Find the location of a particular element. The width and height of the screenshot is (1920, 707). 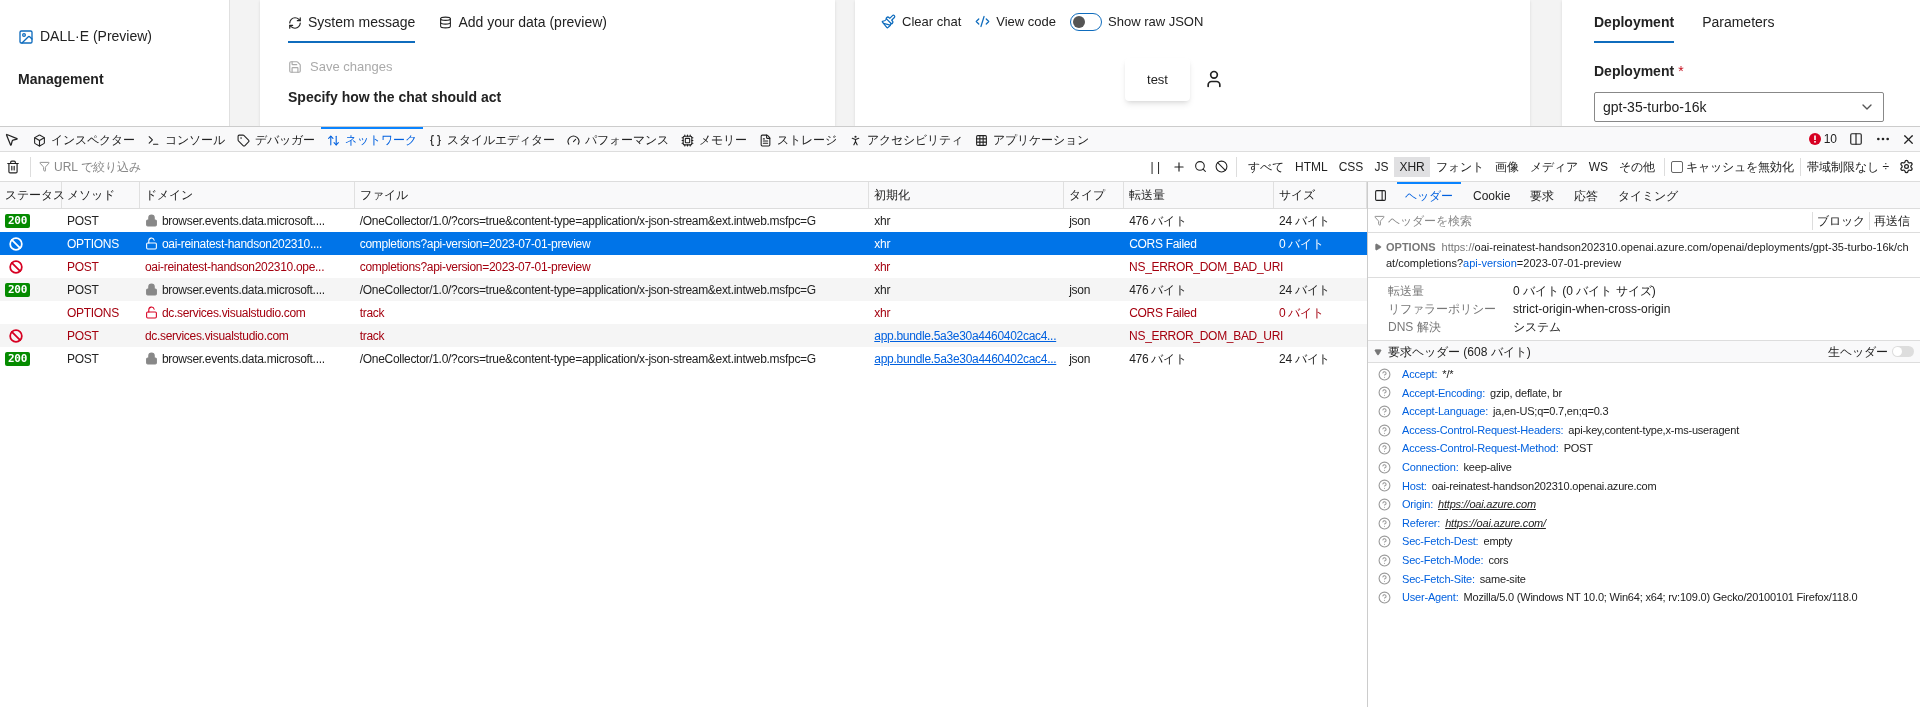

column-header: ステータス is located at coordinates (31, 195).